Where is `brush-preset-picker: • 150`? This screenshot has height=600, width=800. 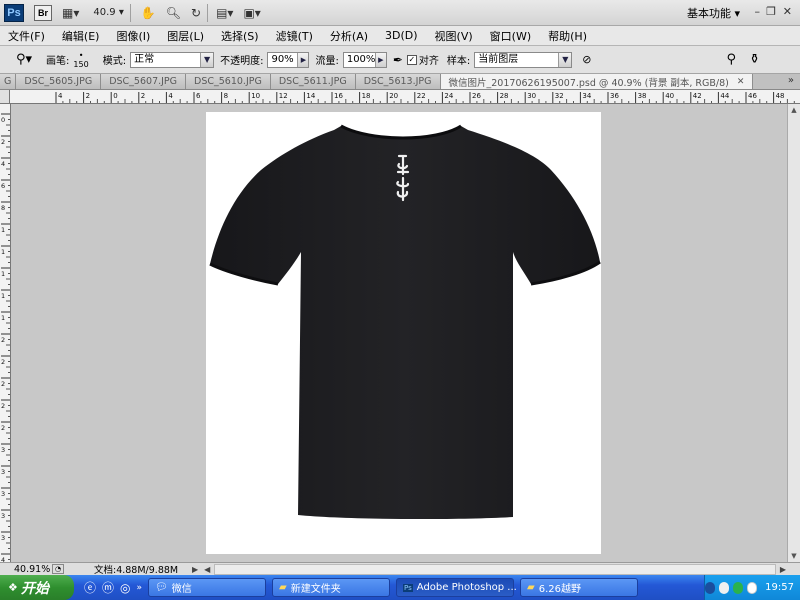
brush-preset-picker: • 150 is located at coordinates (80, 60).